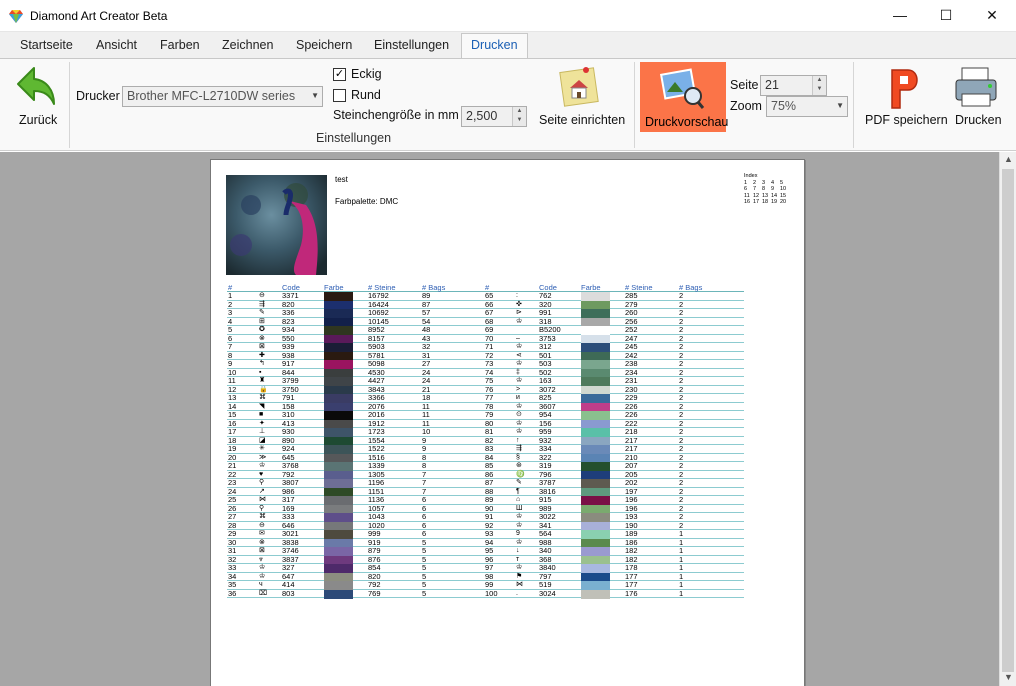 This screenshot has width=1016, height=686. What do you see at coordinates (614, 585) in the screenshot?
I see `table-row: 99 ⋈ 519 177 1` at bounding box center [614, 585].